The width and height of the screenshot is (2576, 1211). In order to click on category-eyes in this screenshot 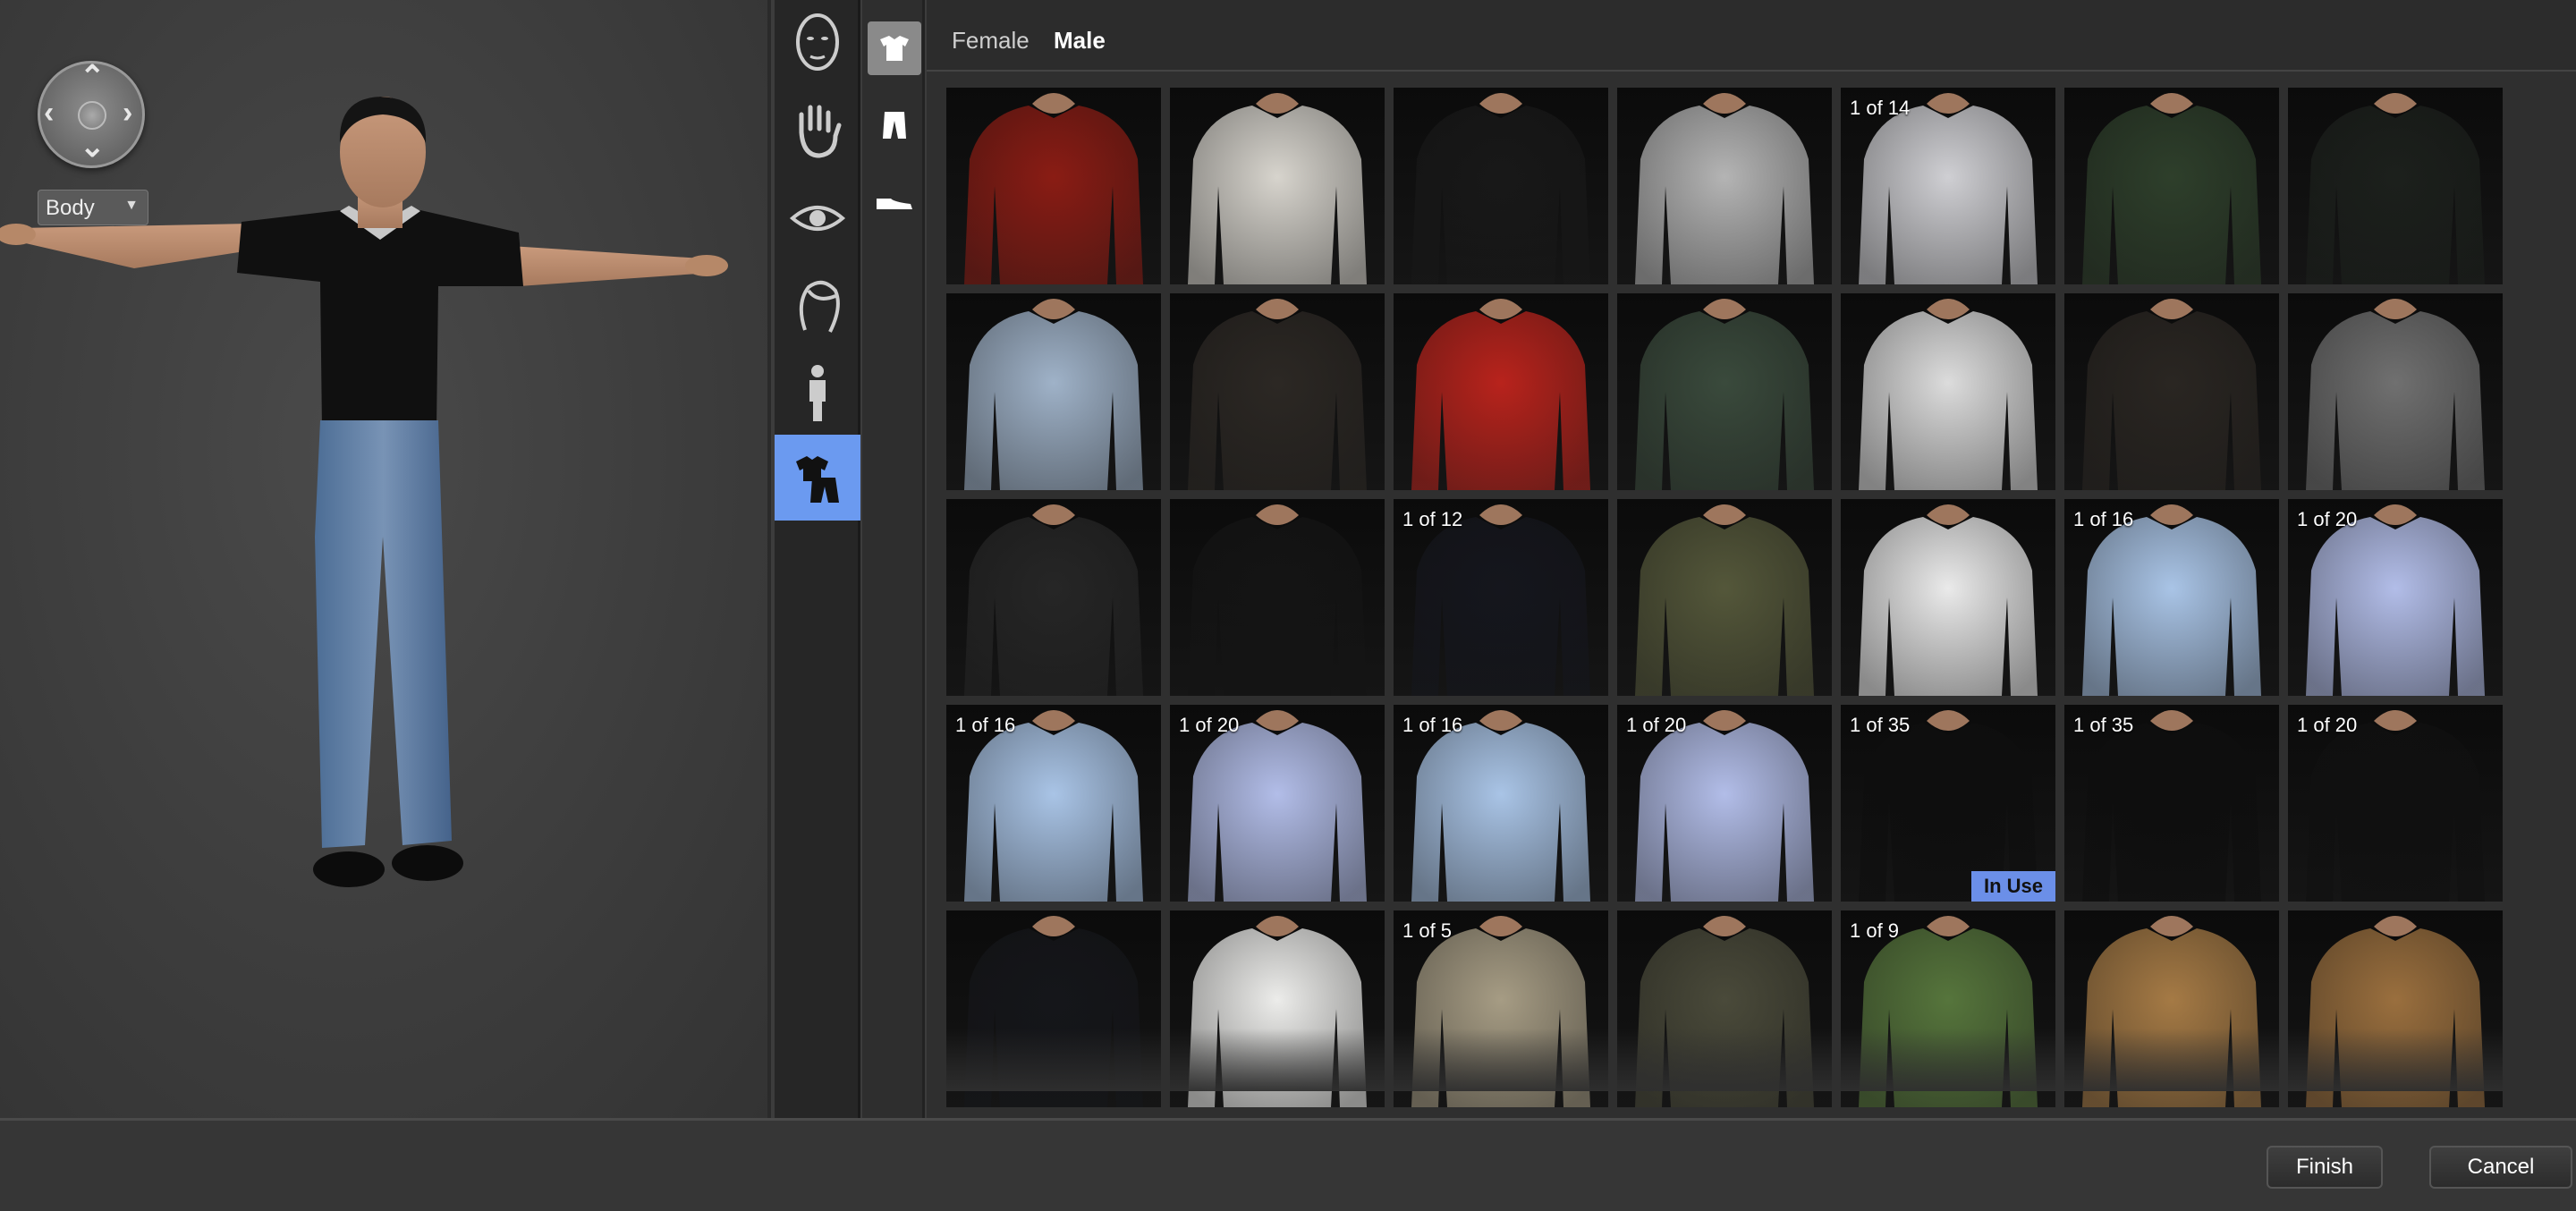, I will do `click(817, 218)`.